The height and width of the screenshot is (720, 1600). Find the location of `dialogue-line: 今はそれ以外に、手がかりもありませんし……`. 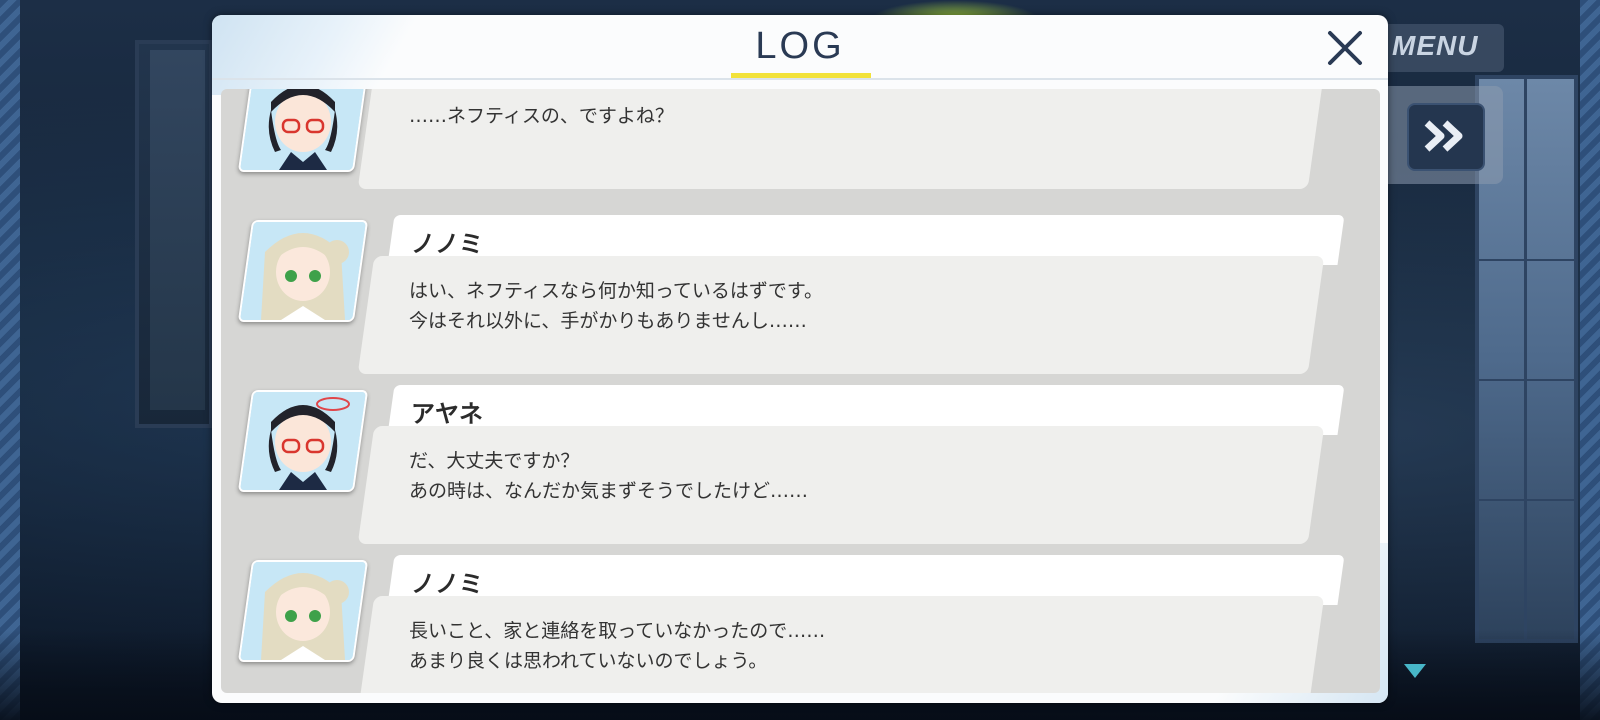

dialogue-line: 今はそれ以外に、手がかりもありませんし…… is located at coordinates (608, 321).